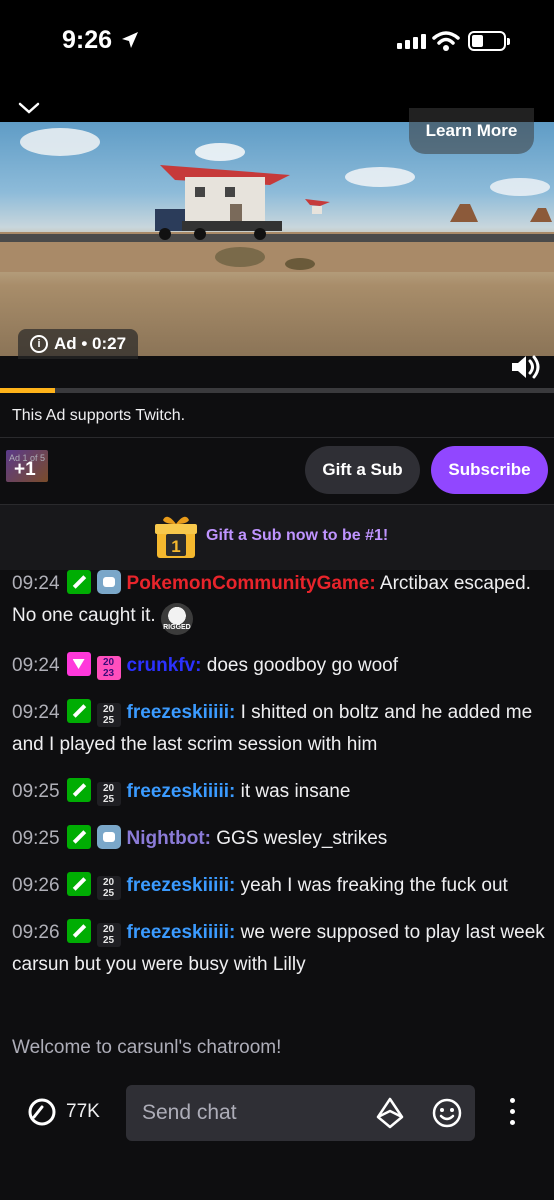 The height and width of the screenshot is (1200, 554). What do you see at coordinates (108, 668) in the screenshot?
I see `2023-badge-icon: 20 23` at bounding box center [108, 668].